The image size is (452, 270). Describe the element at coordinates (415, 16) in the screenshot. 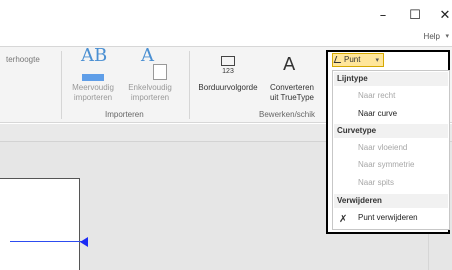

I see `maximize-button: ☐` at that location.